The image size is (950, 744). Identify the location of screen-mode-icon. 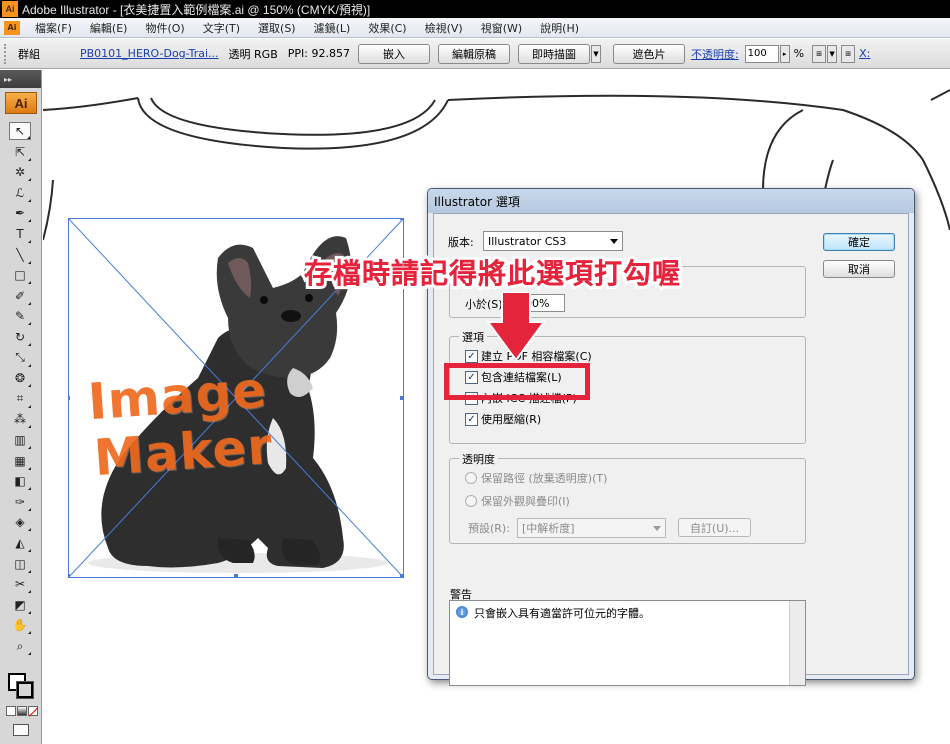
(21, 730).